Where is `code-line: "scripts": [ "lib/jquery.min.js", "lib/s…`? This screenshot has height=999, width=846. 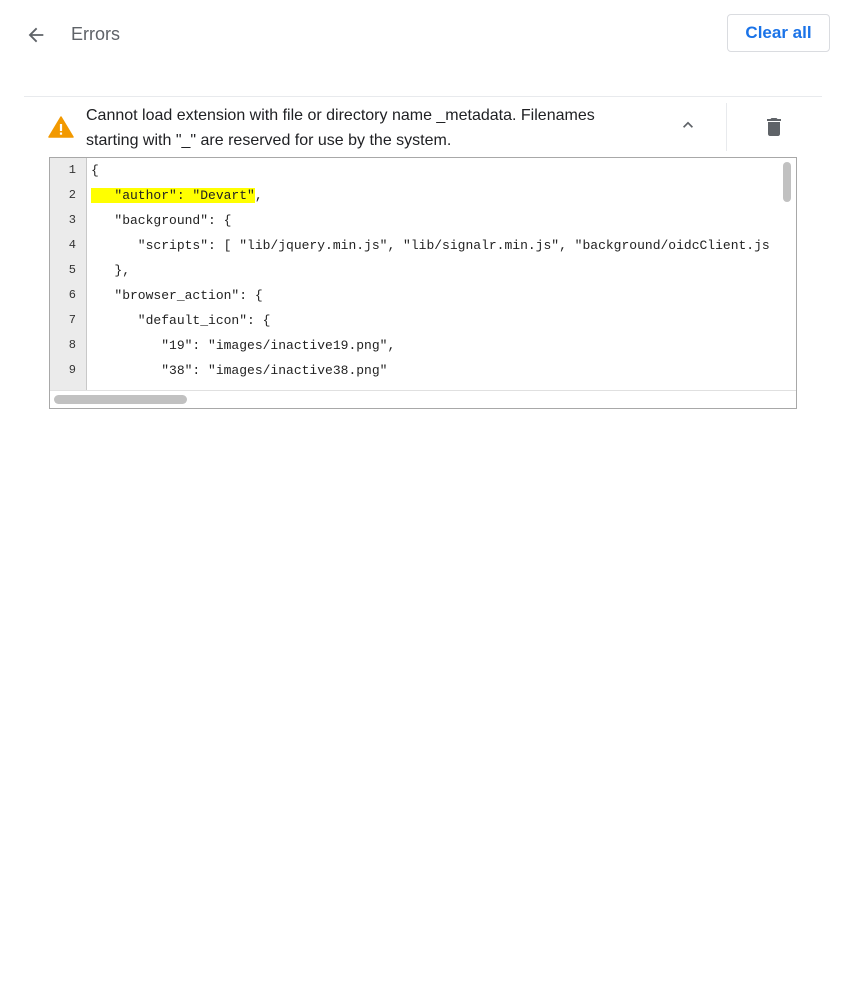 code-line: "scripts": [ "lib/jquery.min.js", "lib/s… is located at coordinates (430, 245).